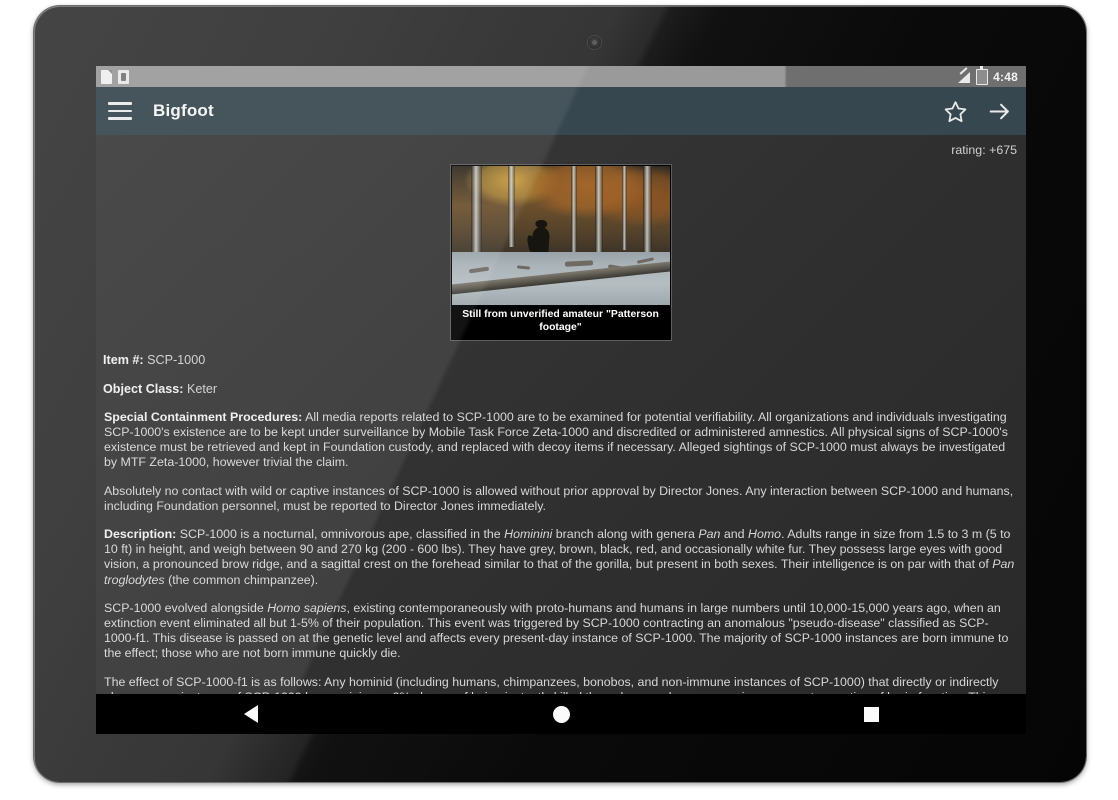 The height and width of the screenshot is (800, 1118). What do you see at coordinates (123, 76) in the screenshot?
I see `app-icon` at bounding box center [123, 76].